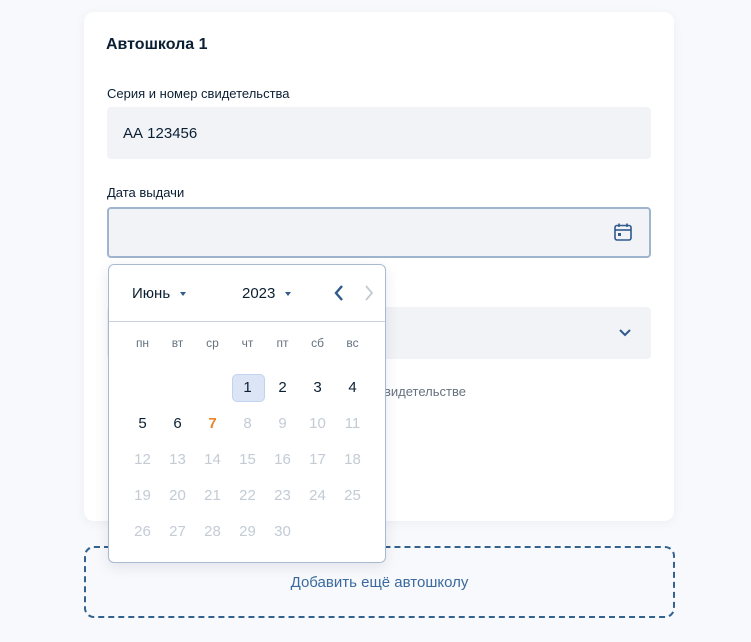 The height and width of the screenshot is (642, 751). I want to click on day-cell: 21, so click(212, 495).